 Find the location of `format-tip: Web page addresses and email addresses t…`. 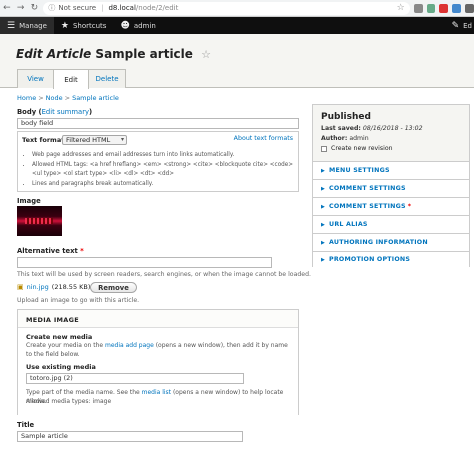

format-tip: Web page addresses and email addresses t… is located at coordinates (164, 155).